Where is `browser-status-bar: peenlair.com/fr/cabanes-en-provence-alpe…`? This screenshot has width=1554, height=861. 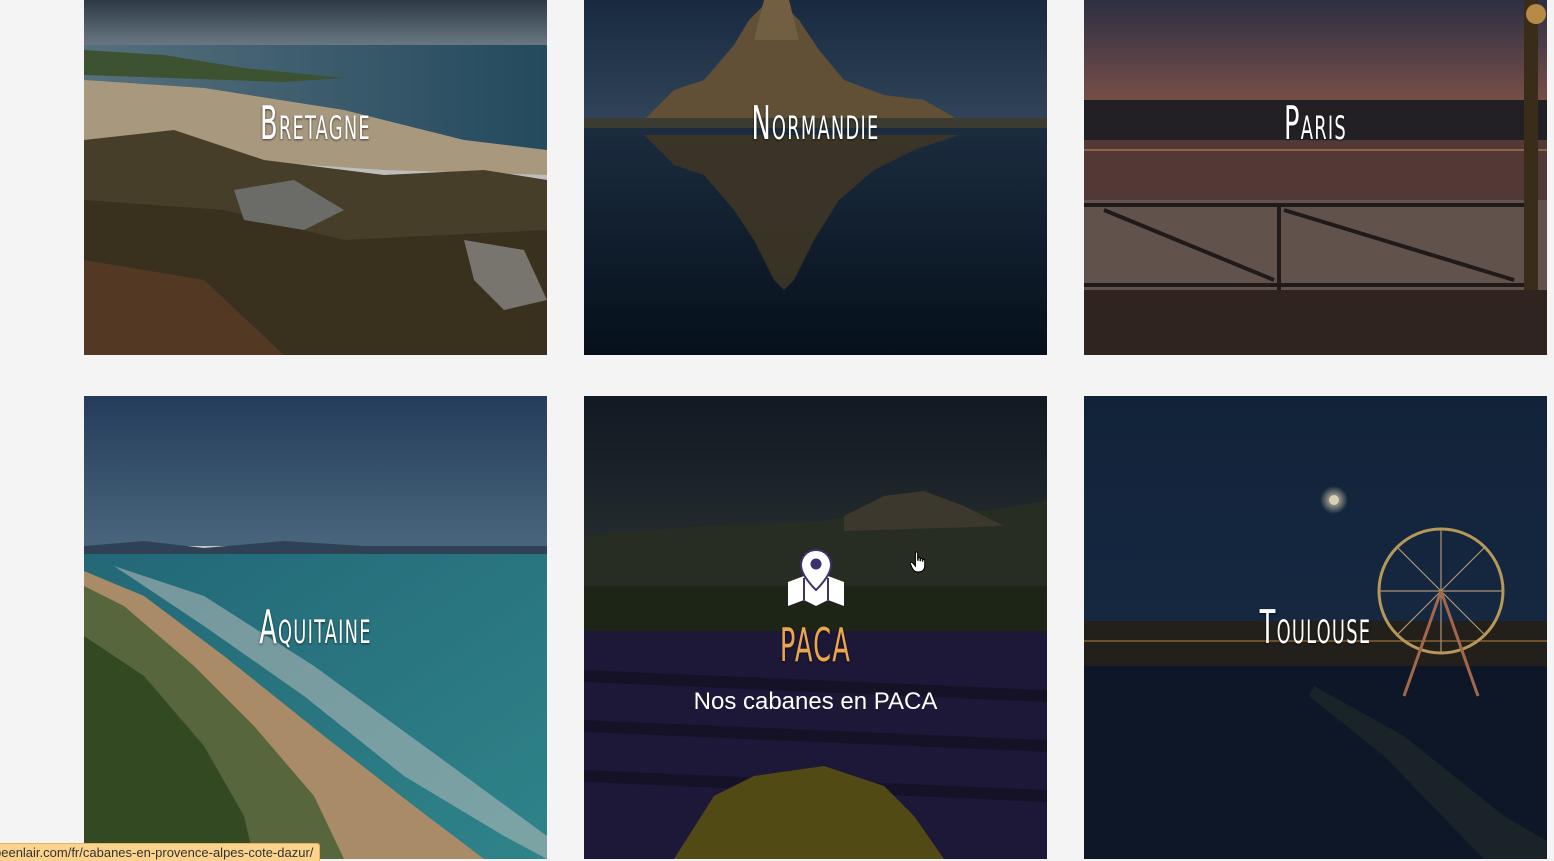
browser-status-bar: peenlair.com/fr/cabanes-en-provence-alpe… is located at coordinates (160, 852).